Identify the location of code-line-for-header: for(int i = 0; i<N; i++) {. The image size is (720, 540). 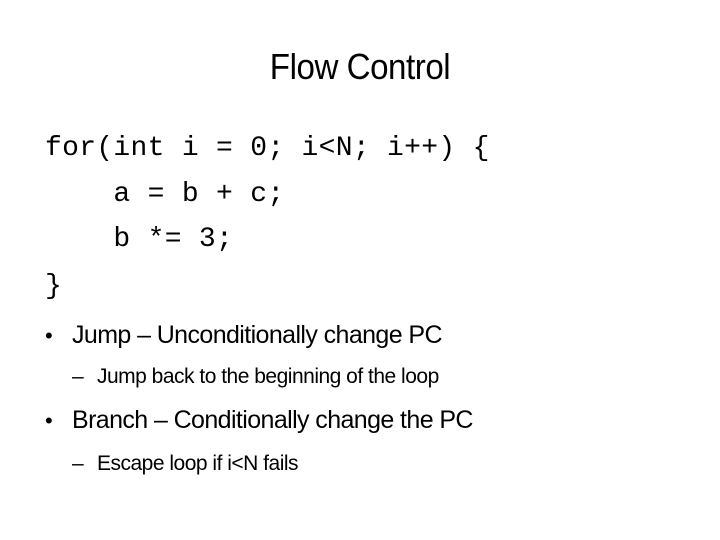
(267, 148).